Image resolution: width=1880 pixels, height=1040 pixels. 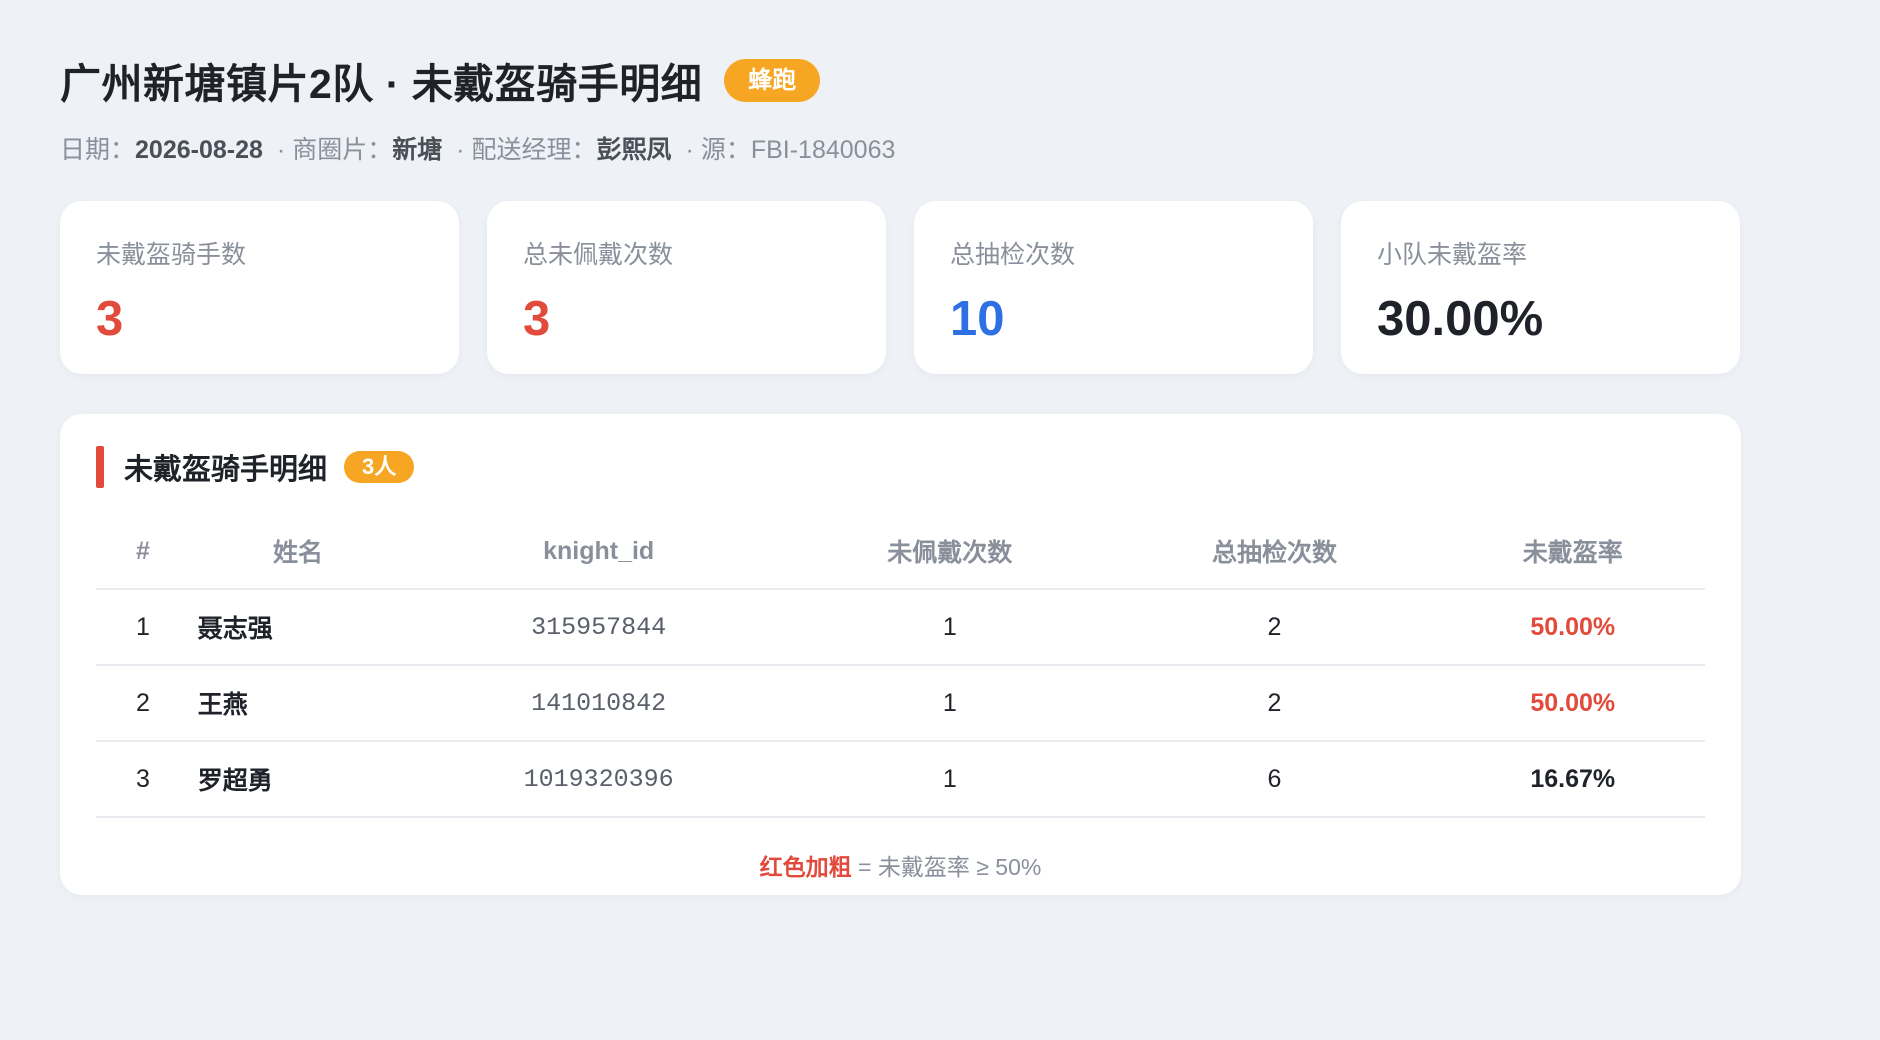 I want to click on rider-name: 王燕, so click(x=298, y=703).